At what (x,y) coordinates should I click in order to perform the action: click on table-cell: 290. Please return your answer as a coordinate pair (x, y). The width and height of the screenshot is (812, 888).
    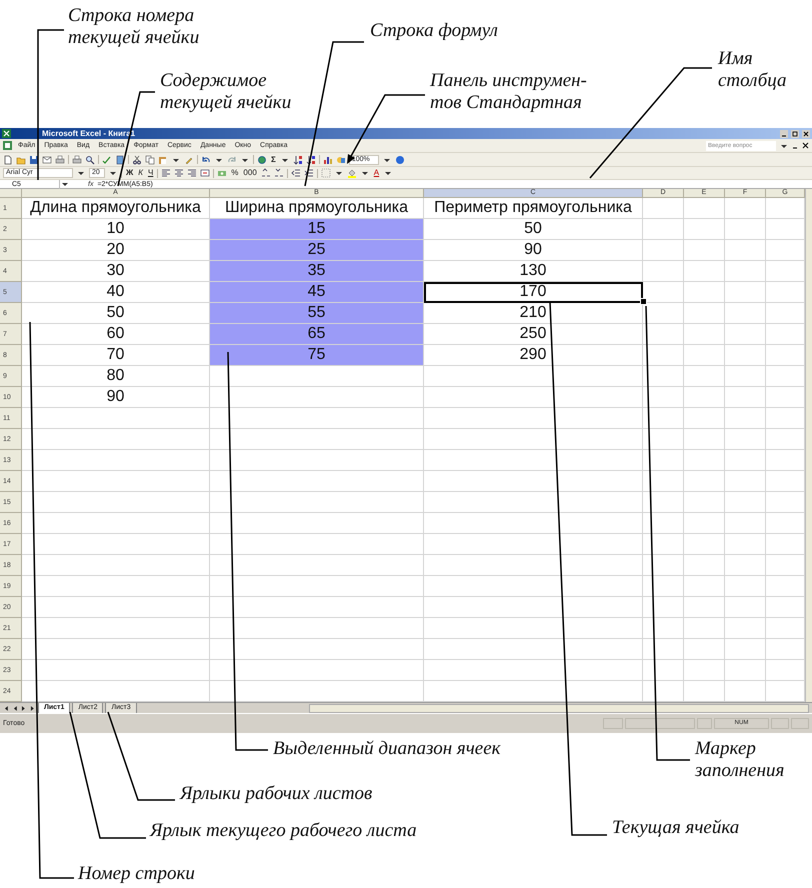
    Looking at the image, I should click on (533, 355).